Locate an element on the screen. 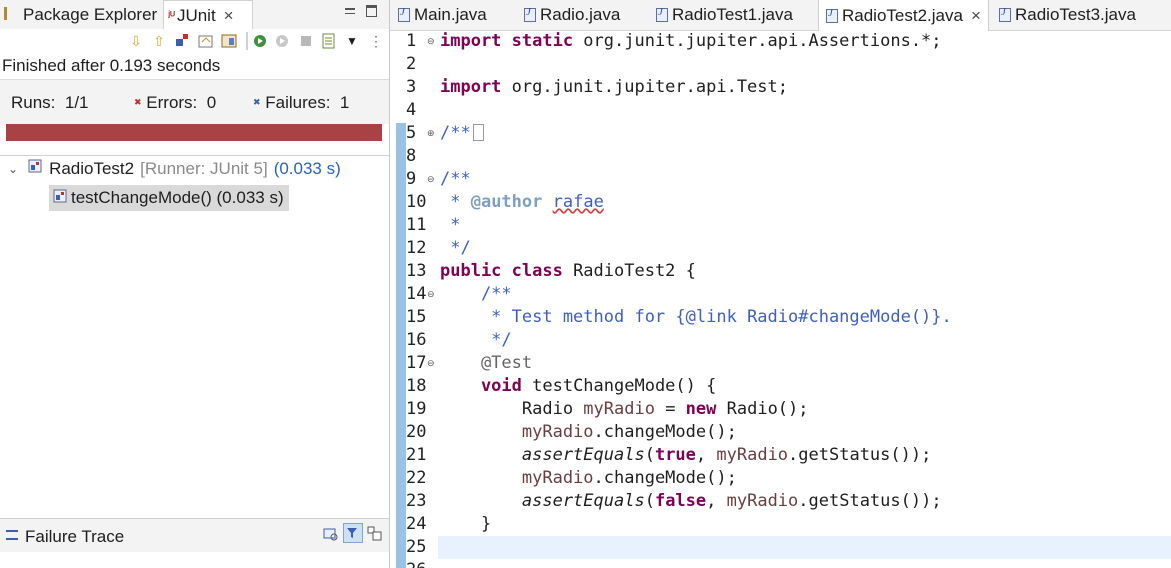 This screenshot has height=568, width=1171. layout-icon is located at coordinates (229, 41).